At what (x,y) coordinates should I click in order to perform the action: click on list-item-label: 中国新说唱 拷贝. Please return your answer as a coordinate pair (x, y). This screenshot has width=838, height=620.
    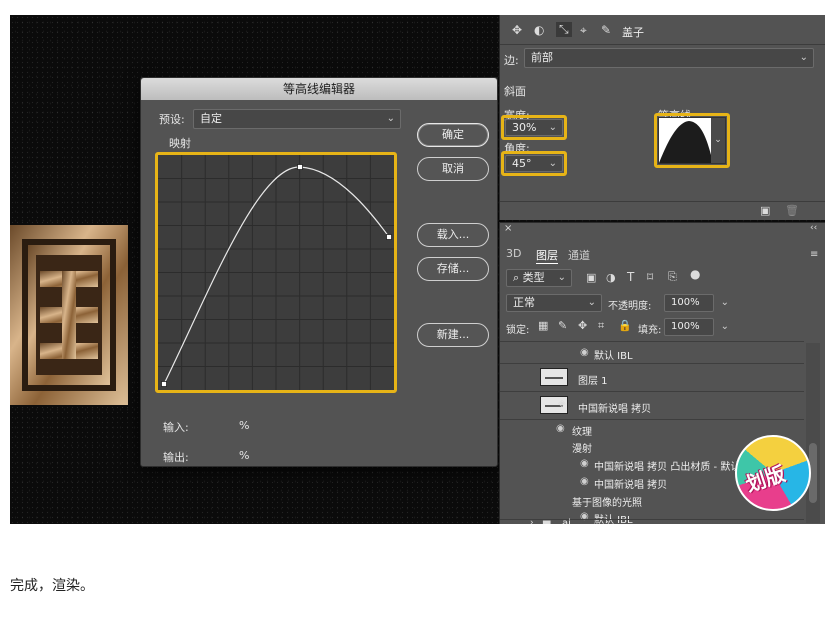
    Looking at the image, I should click on (631, 485).